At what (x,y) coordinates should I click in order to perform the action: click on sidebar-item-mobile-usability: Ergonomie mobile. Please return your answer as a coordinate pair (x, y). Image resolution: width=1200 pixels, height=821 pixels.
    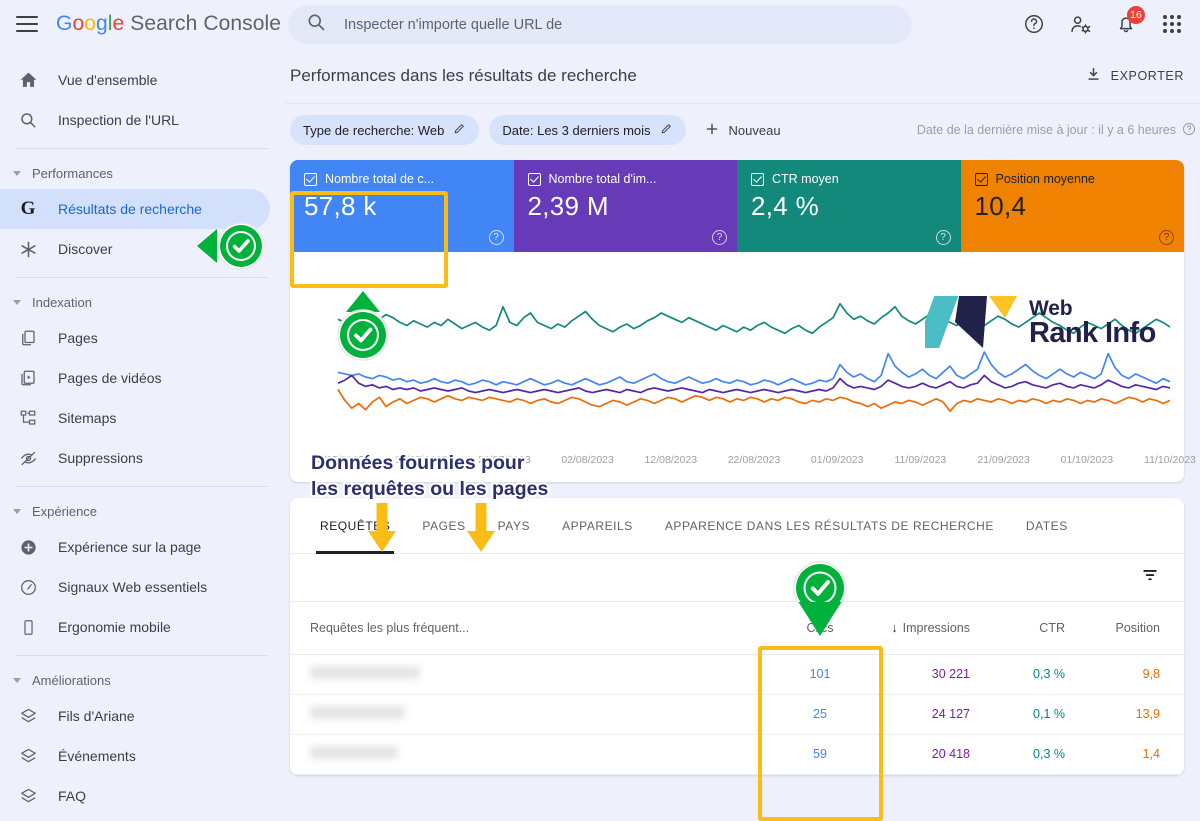
    Looking at the image, I should click on (135, 627).